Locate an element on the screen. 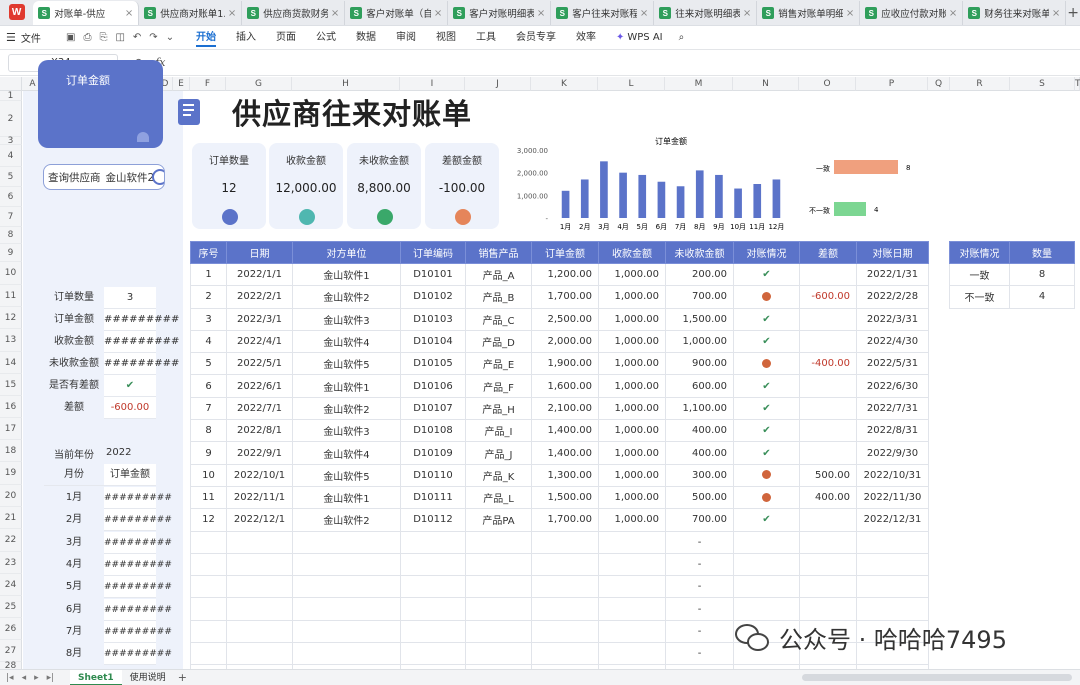  table-header: 未收款金额 is located at coordinates (699, 252).